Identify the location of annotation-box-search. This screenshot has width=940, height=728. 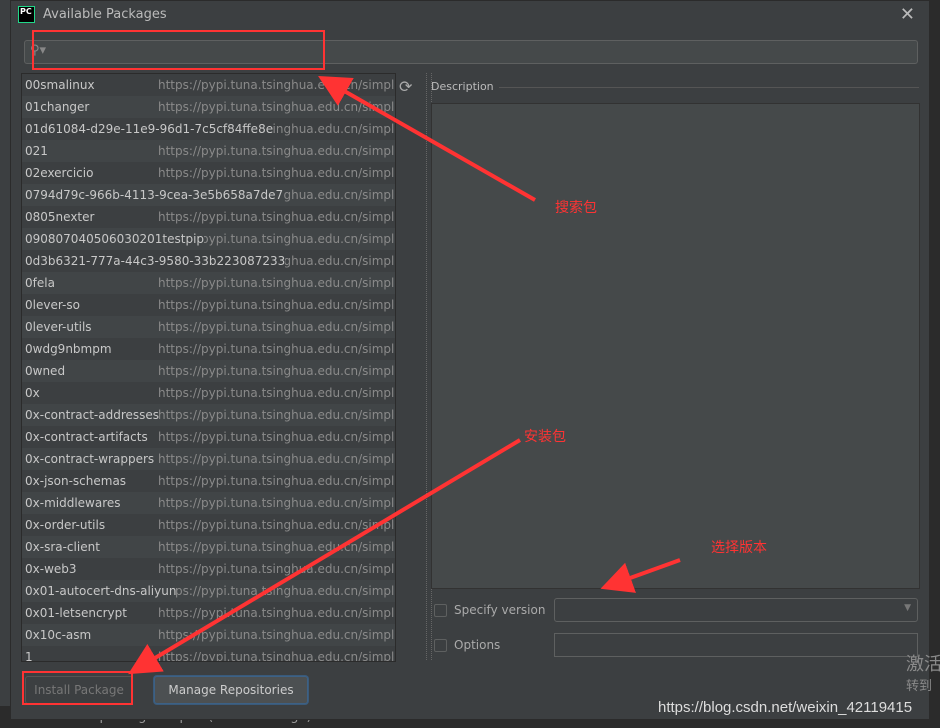
(178, 50).